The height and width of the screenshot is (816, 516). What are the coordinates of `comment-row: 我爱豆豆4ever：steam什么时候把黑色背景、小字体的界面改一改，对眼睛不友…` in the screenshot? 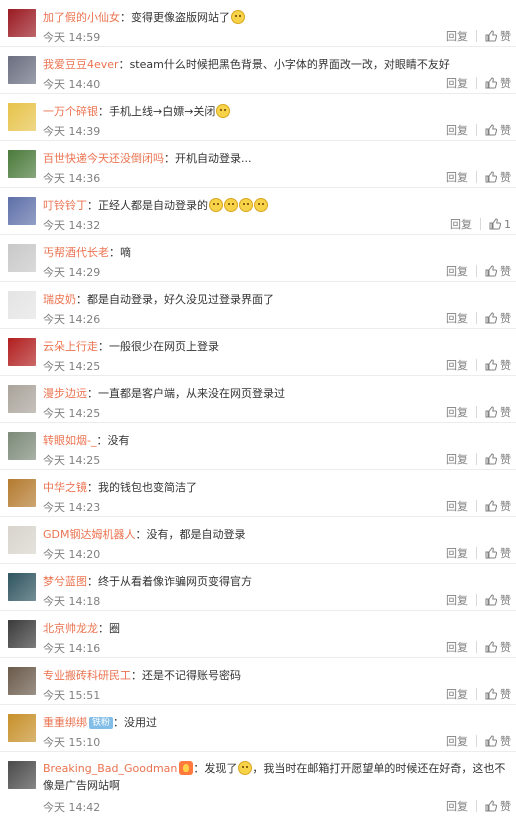 It's located at (258, 70).